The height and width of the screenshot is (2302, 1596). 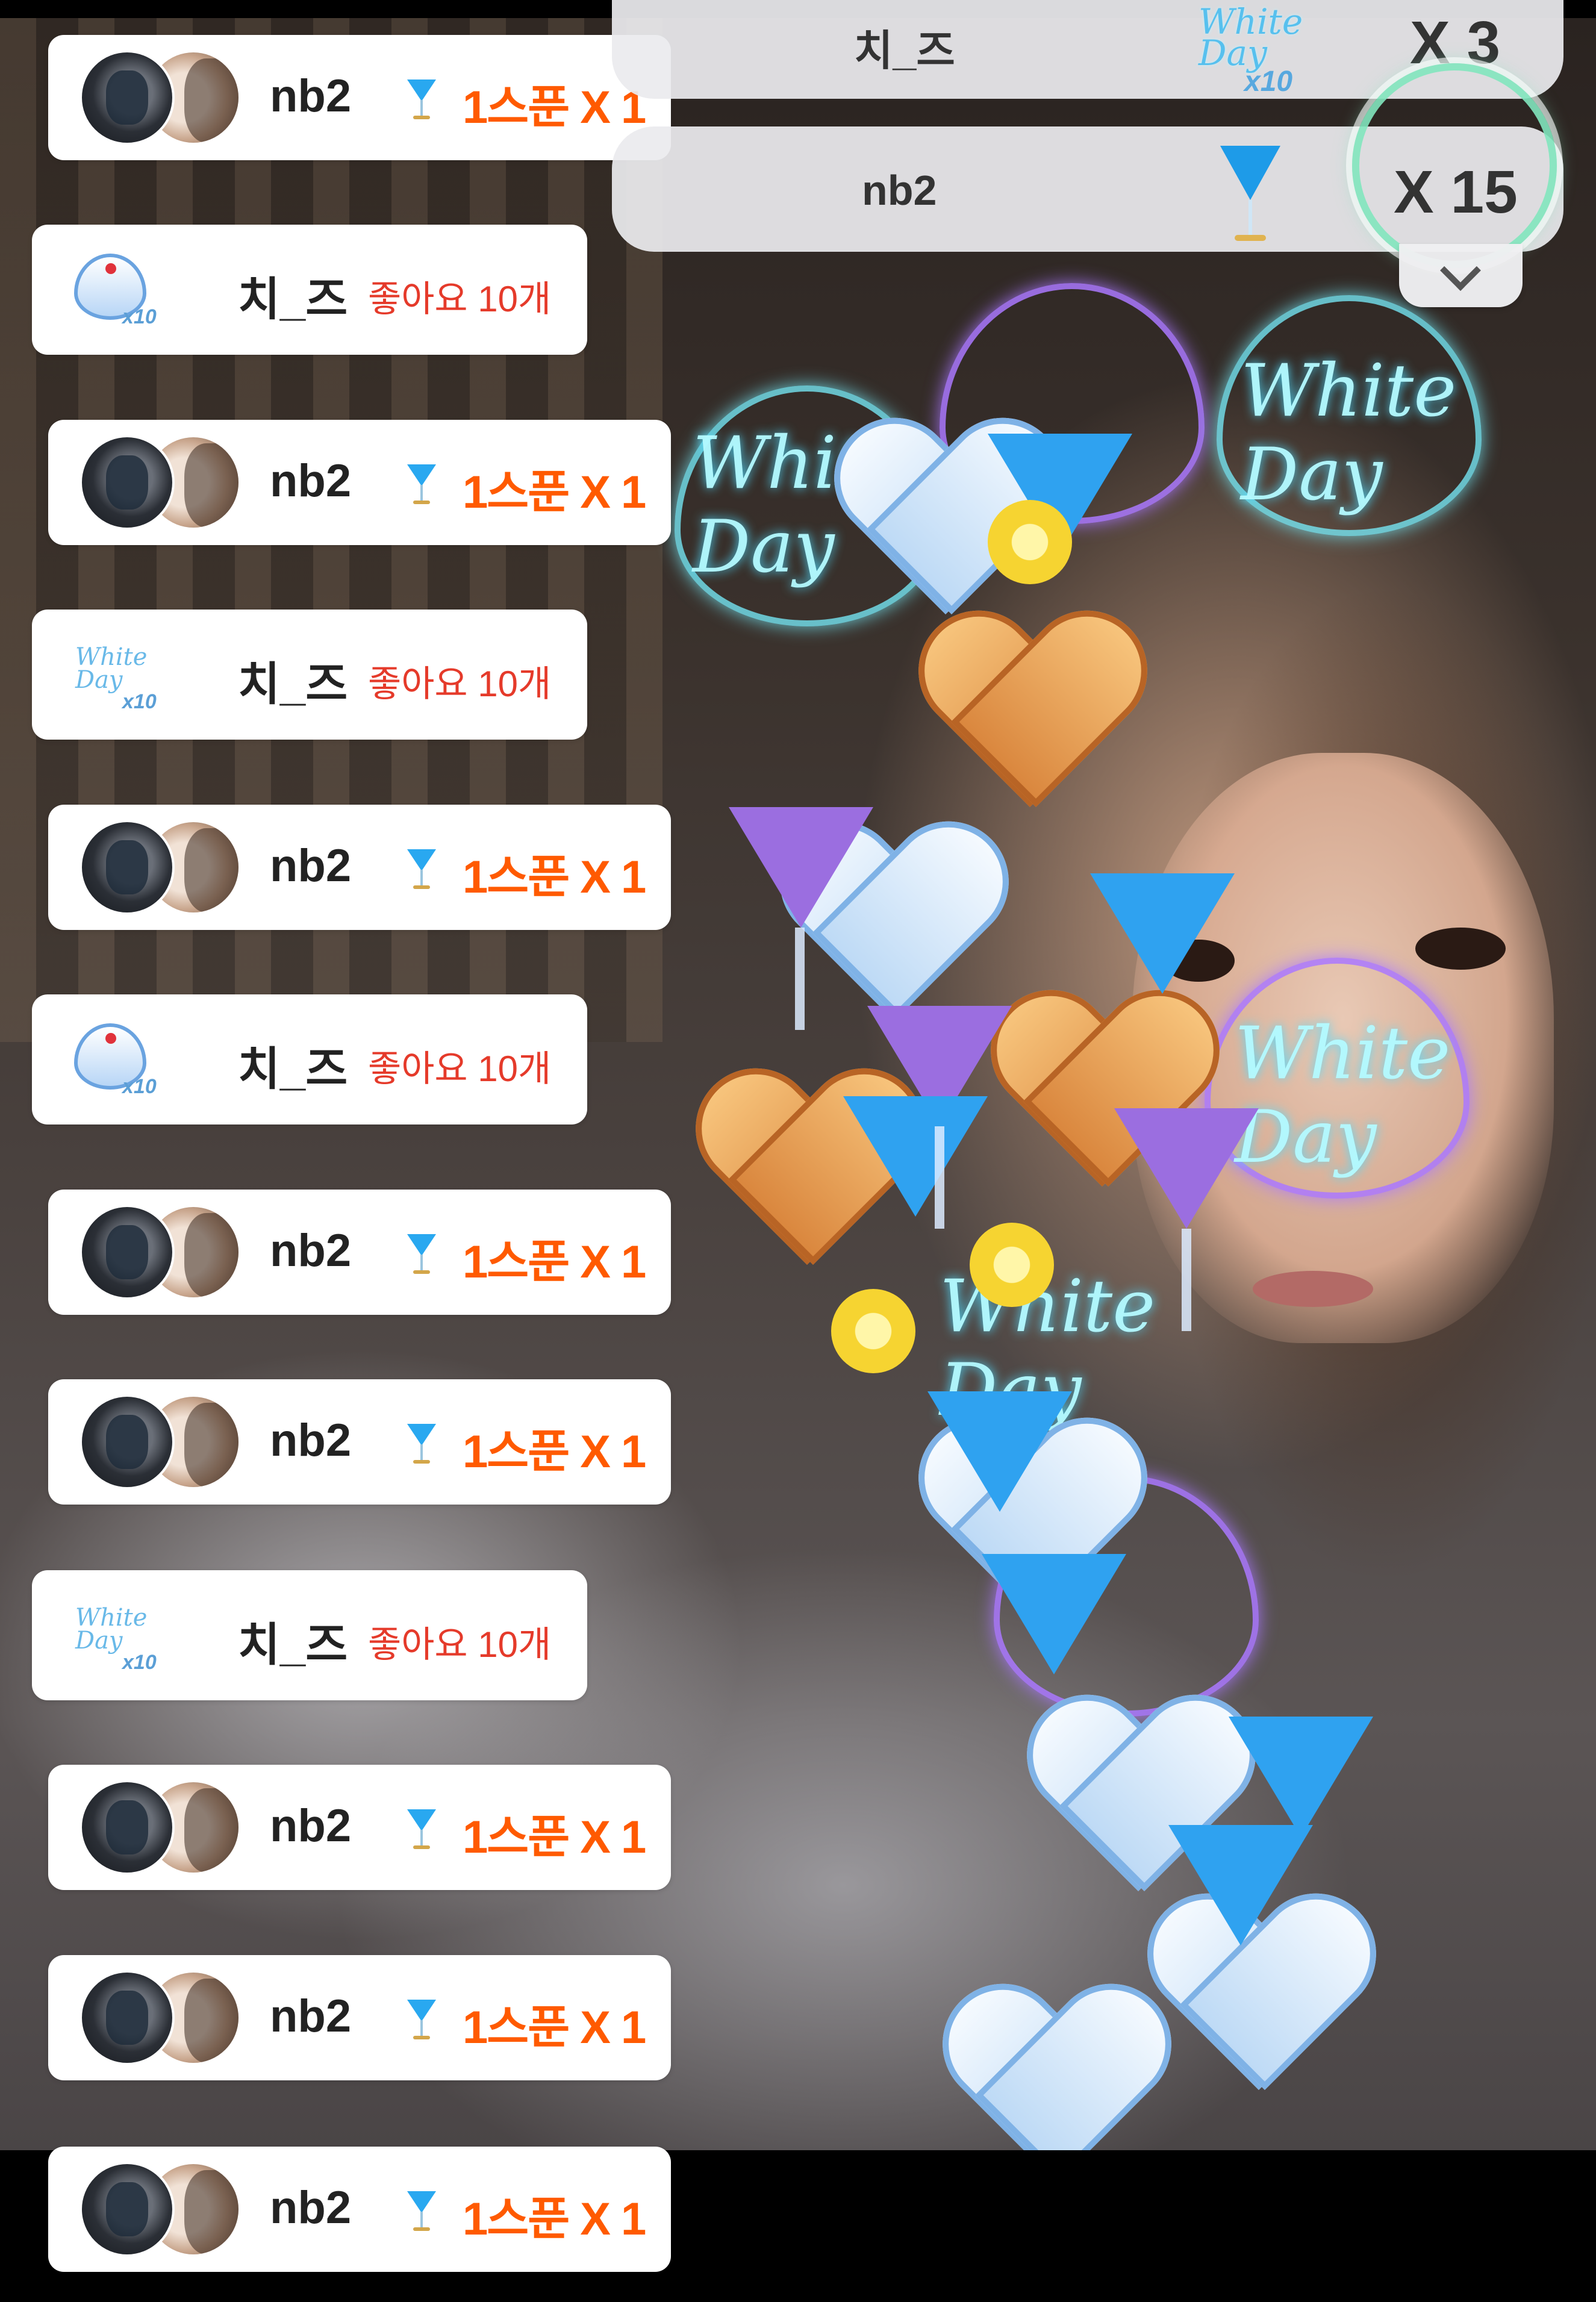 I want to click on blue-cocktail-icon, so click(x=1250, y=191).